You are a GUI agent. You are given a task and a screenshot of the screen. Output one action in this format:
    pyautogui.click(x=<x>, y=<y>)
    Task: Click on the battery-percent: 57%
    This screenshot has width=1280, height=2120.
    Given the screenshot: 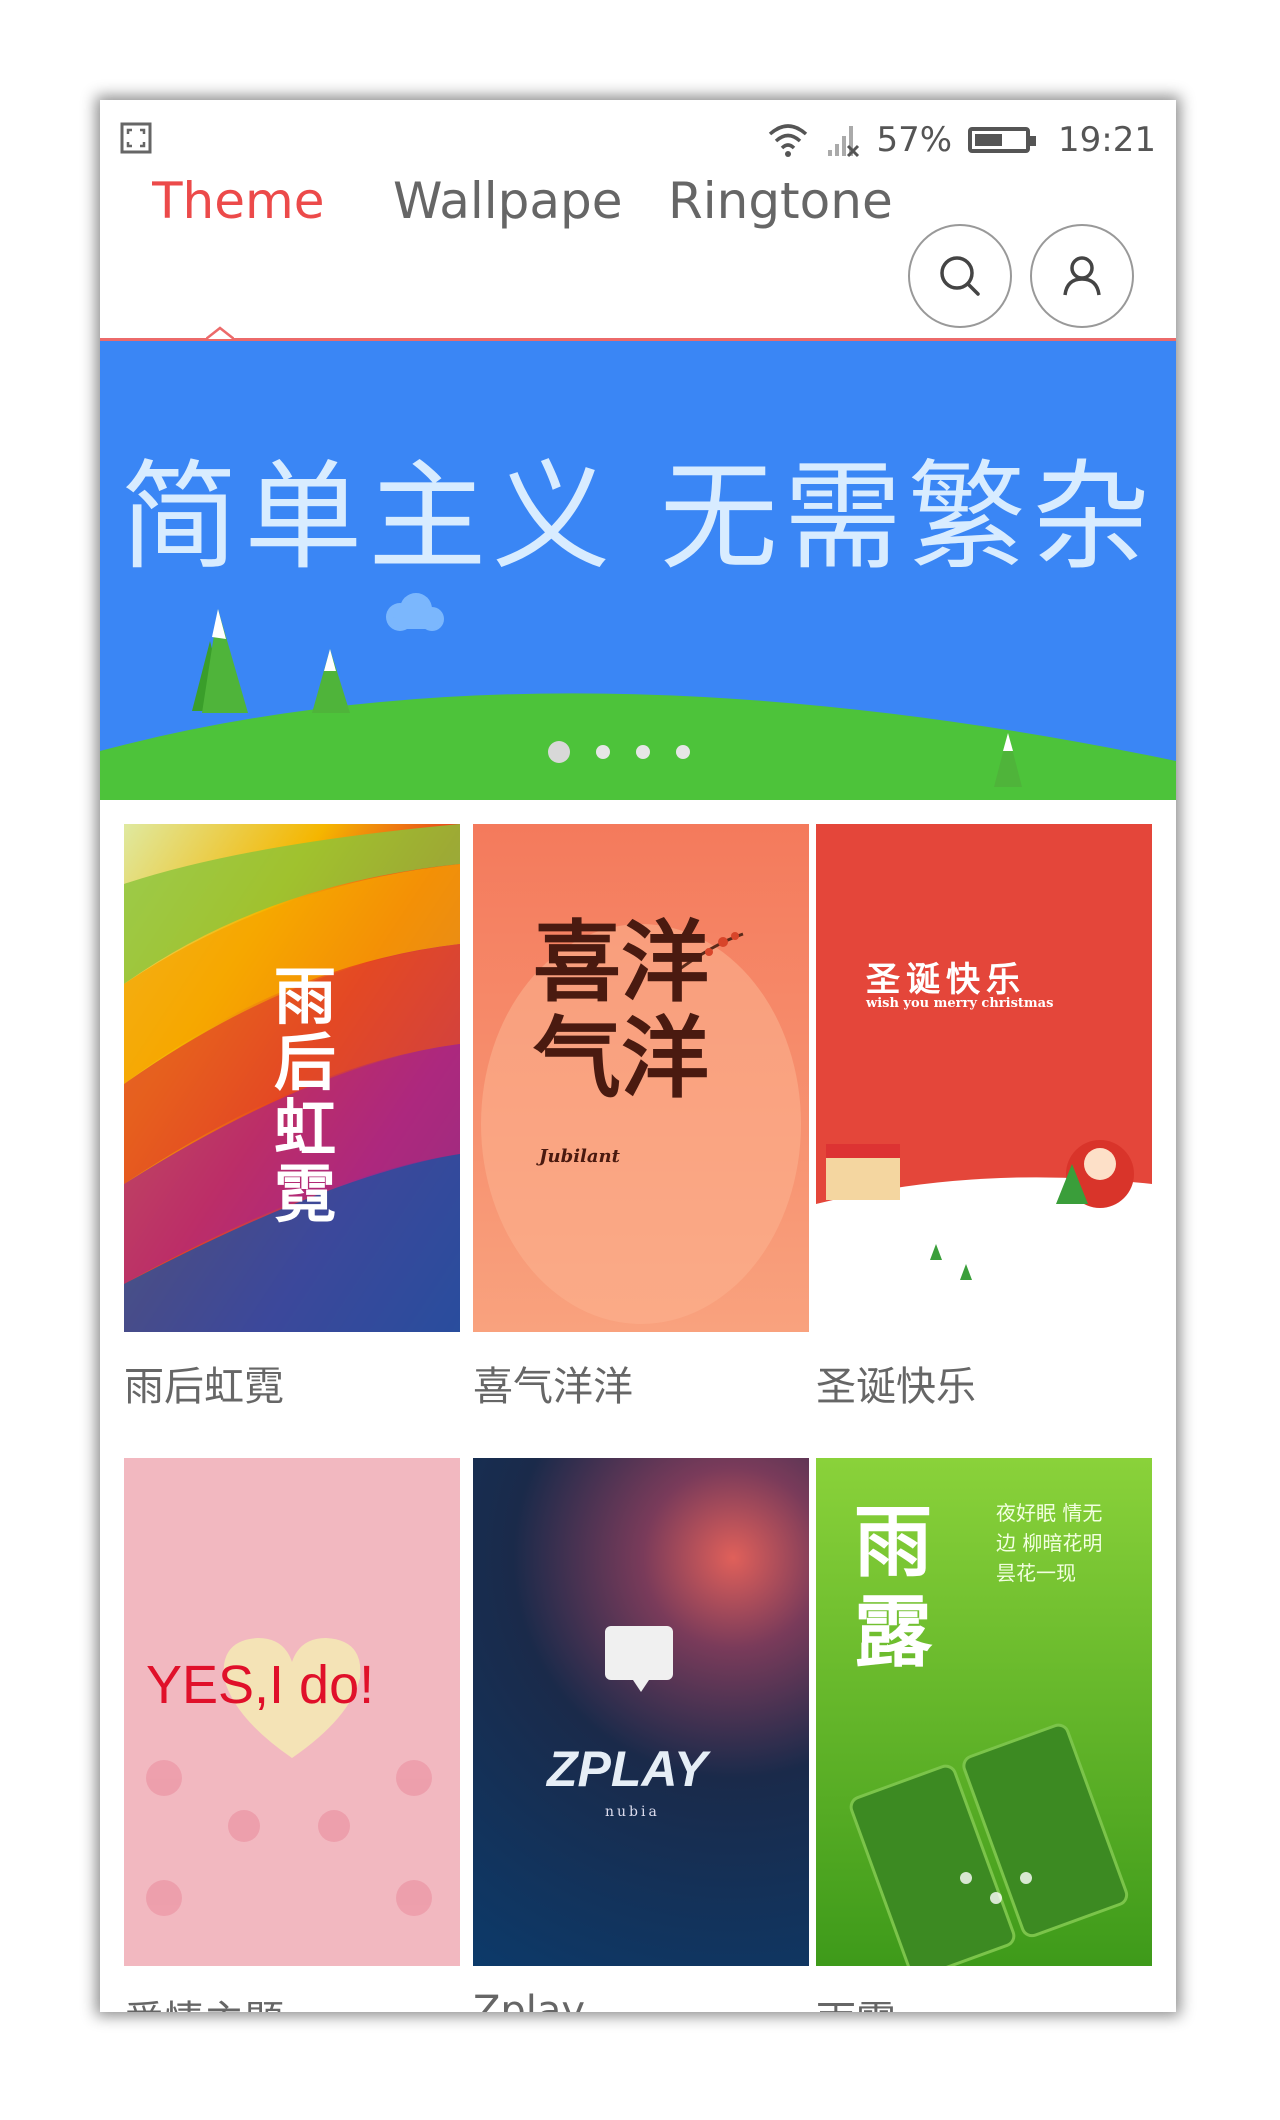 What is the action you would take?
    pyautogui.click(x=914, y=140)
    